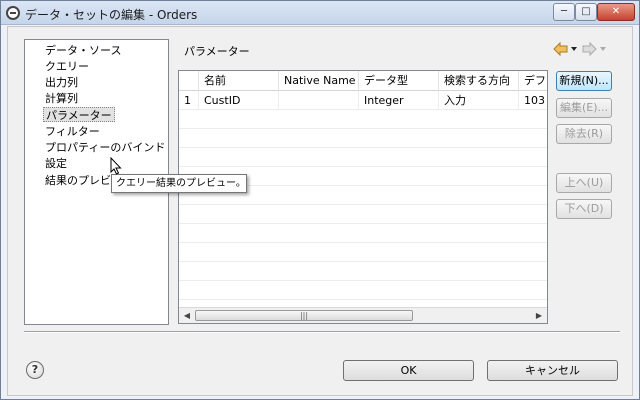 This screenshot has width=640, height=400. What do you see at coordinates (67, 66) in the screenshot?
I see `nav-item-query: クエリー` at bounding box center [67, 66].